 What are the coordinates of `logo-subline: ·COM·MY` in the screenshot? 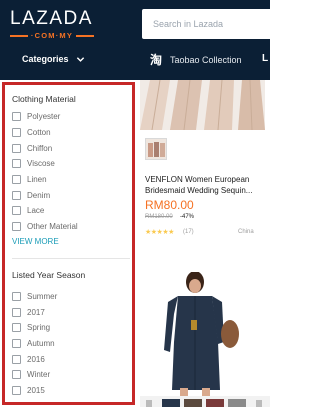 It's located at (52, 36).